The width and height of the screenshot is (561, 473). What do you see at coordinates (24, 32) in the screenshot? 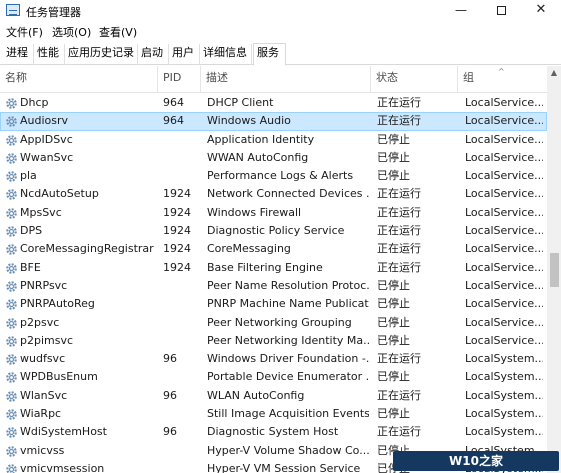
I see `menu-file: 文件(F)` at bounding box center [24, 32].